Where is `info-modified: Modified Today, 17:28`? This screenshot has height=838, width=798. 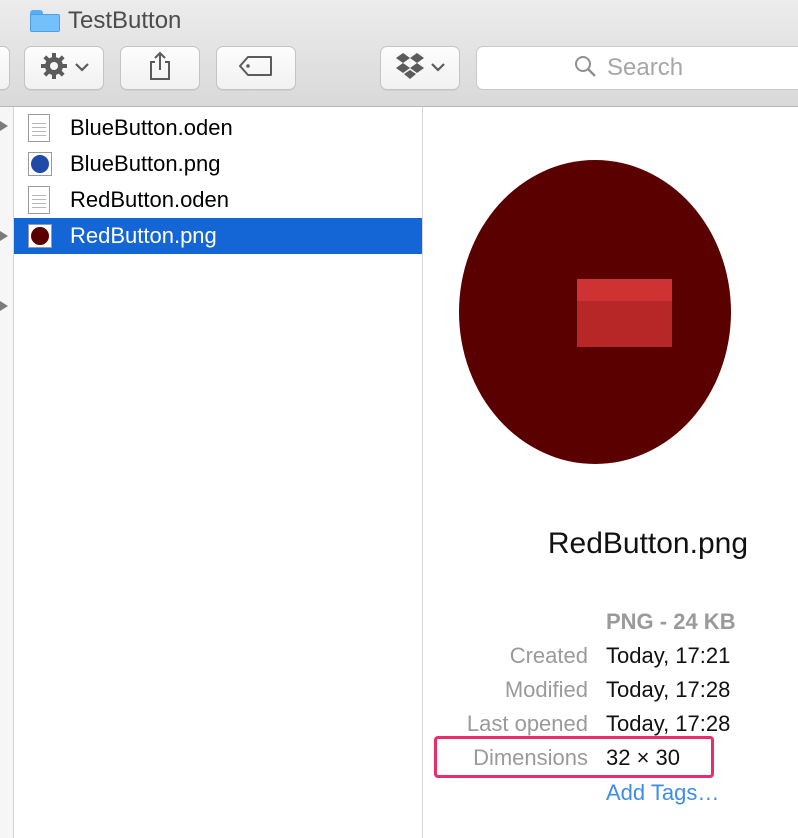 info-modified: Modified Today, 17:28 is located at coordinates (610, 693).